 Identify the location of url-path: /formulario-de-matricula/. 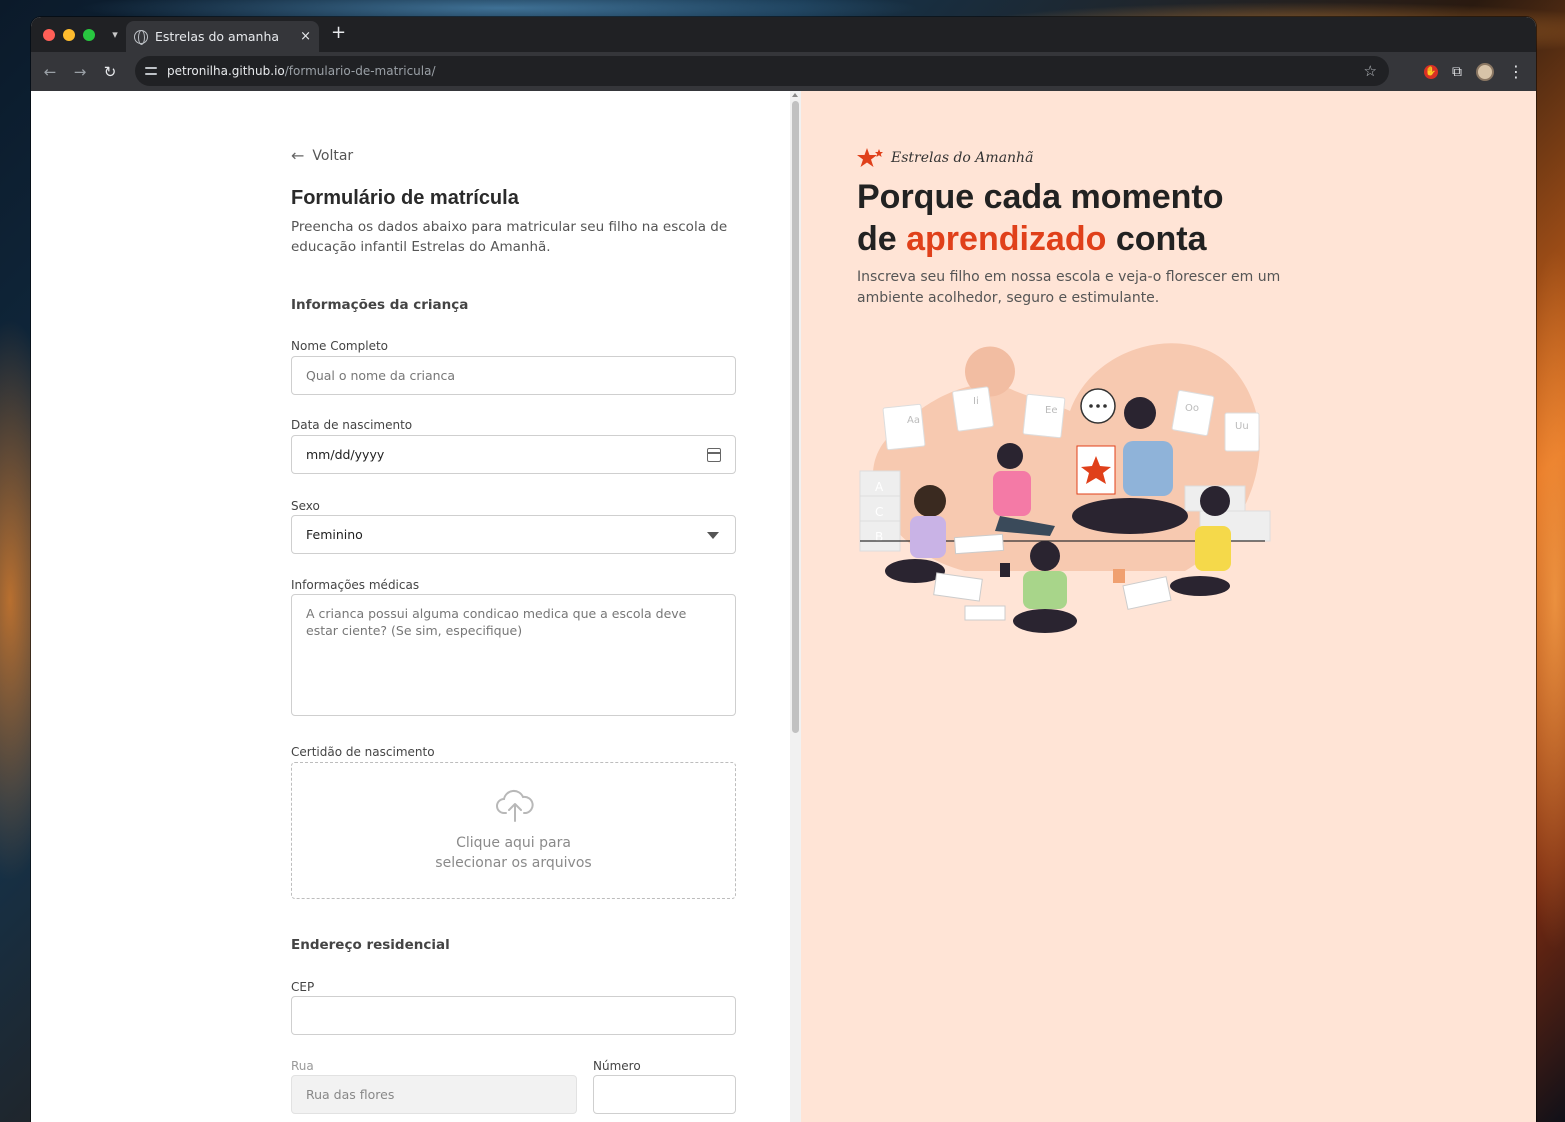
(360, 71).